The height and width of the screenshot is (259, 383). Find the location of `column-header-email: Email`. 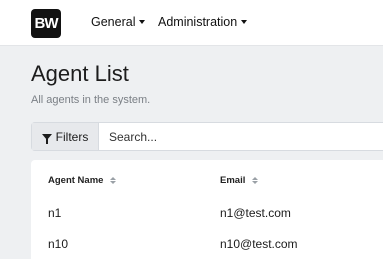

column-header-email: Email is located at coordinates (239, 180).